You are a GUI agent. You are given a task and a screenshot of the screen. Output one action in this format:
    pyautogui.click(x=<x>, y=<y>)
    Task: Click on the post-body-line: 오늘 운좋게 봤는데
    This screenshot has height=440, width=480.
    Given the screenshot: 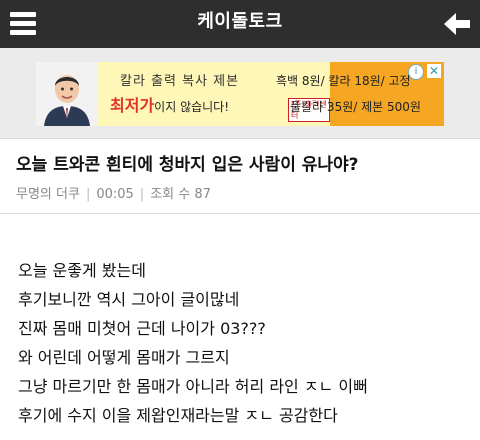 What is the action you would take?
    pyautogui.click(x=82, y=270)
    